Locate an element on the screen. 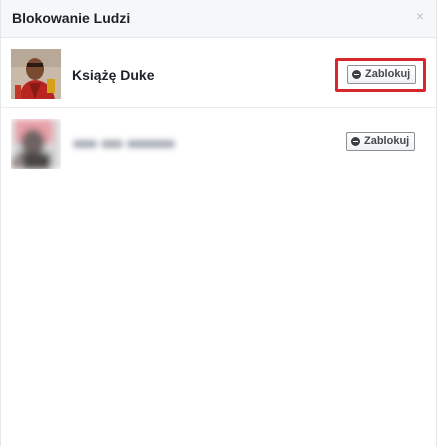 This screenshot has width=437, height=446. dialog-title: Blokowanie Ludzi is located at coordinates (71, 18).